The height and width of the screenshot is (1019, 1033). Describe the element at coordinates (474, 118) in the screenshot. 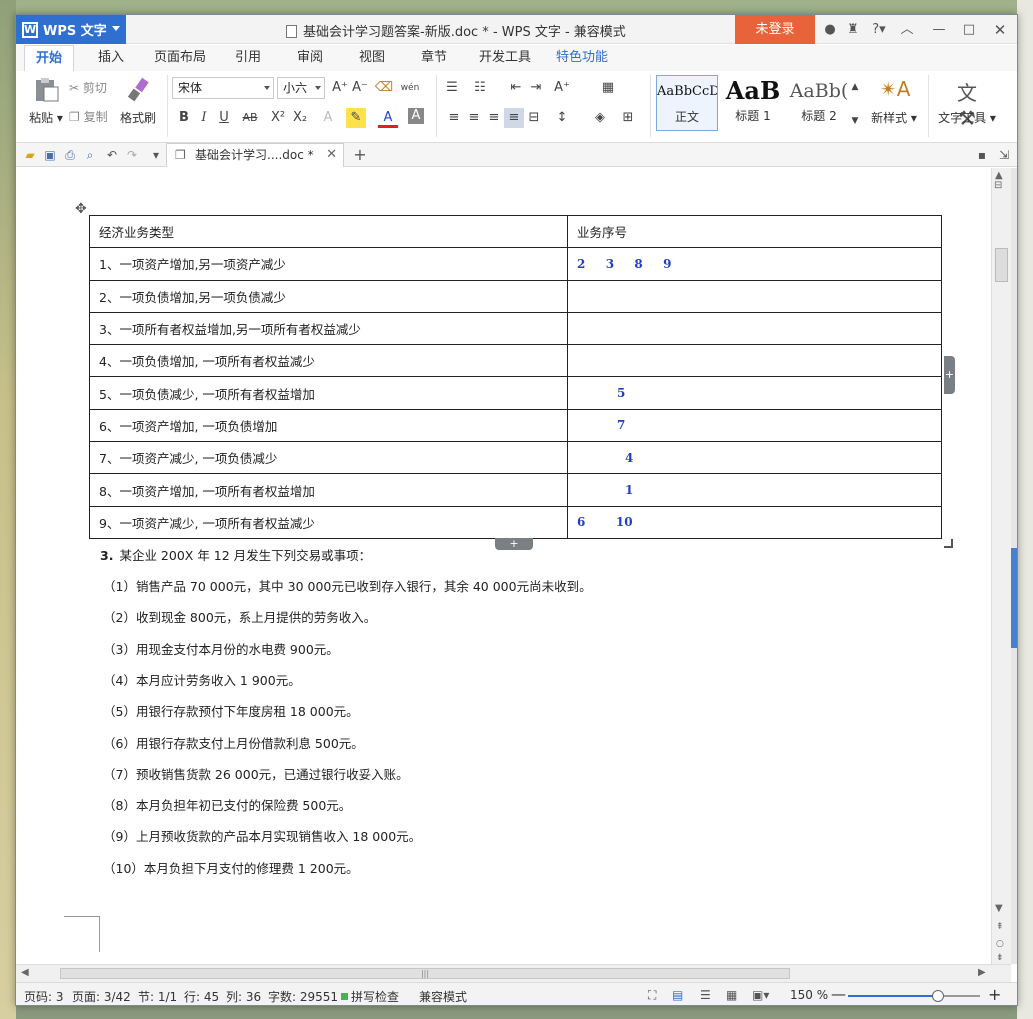

I see `align-center-icon: ≡` at that location.